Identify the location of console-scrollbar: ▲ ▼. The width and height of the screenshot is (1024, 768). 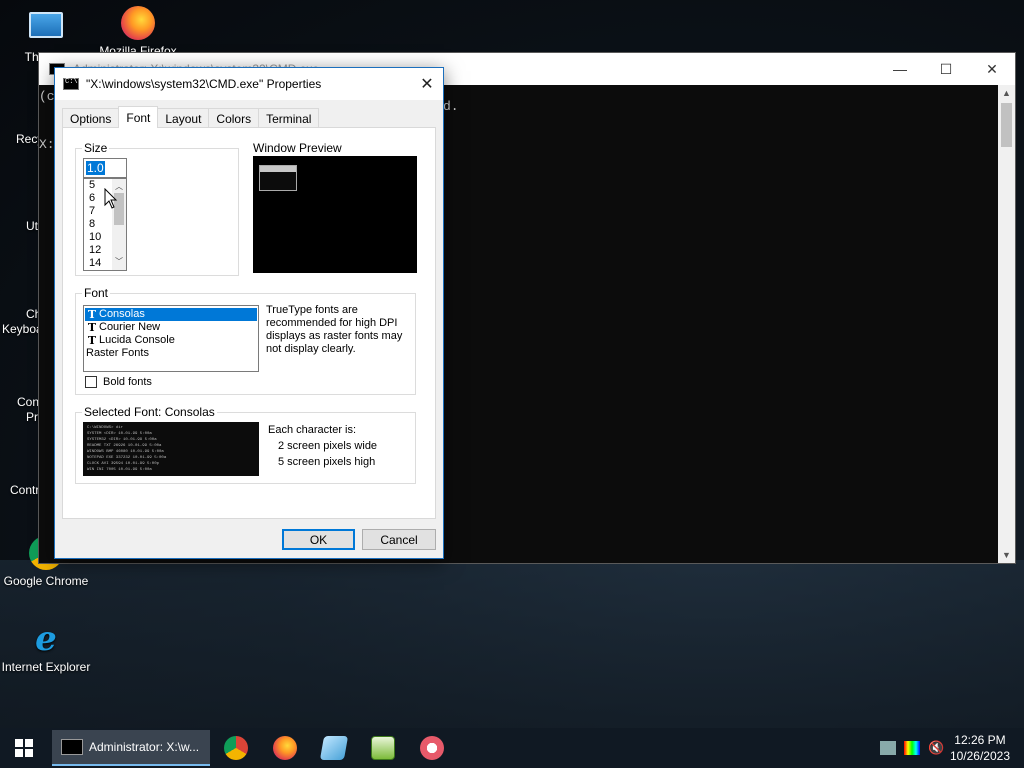
(1006, 324).